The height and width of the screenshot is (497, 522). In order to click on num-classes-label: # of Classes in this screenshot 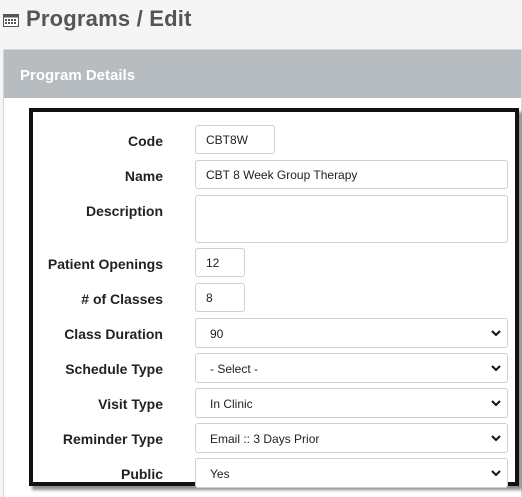, I will do `click(122, 299)`.